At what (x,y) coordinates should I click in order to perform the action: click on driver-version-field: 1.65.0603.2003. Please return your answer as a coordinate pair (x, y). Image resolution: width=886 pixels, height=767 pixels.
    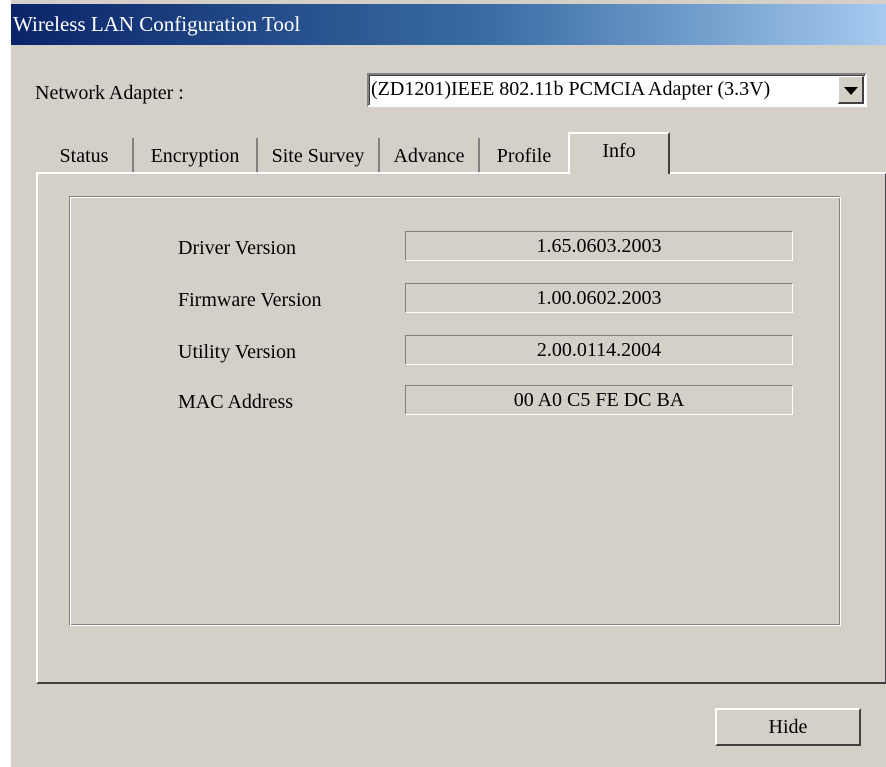
    Looking at the image, I should click on (599, 246).